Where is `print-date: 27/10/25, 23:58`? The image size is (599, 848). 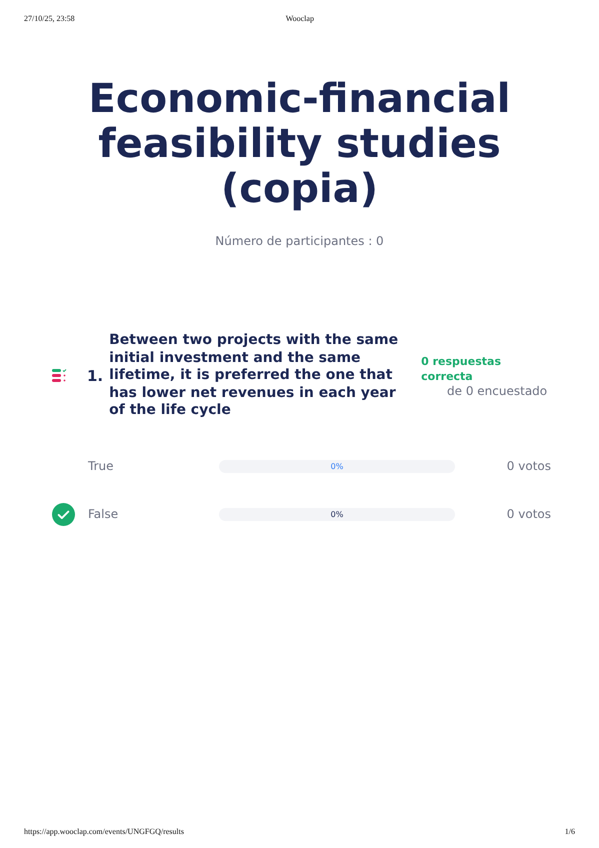 print-date: 27/10/25, 23:58 is located at coordinates (49, 18).